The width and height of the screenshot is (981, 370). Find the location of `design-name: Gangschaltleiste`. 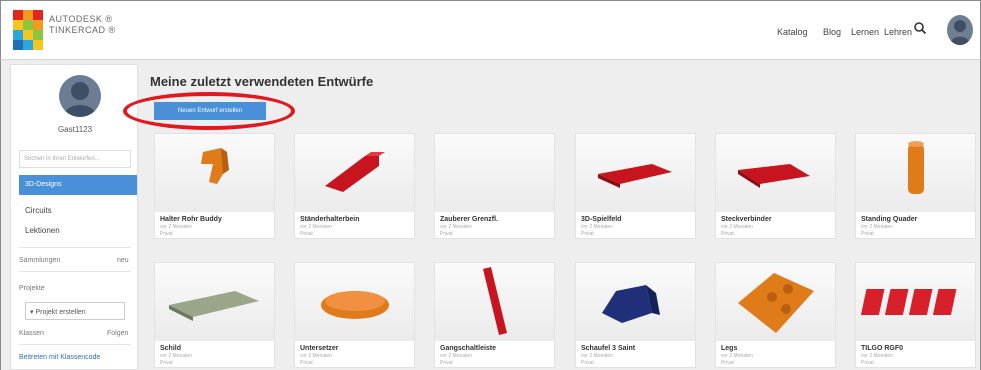

design-name: Gangschaltleiste is located at coordinates (468, 348).